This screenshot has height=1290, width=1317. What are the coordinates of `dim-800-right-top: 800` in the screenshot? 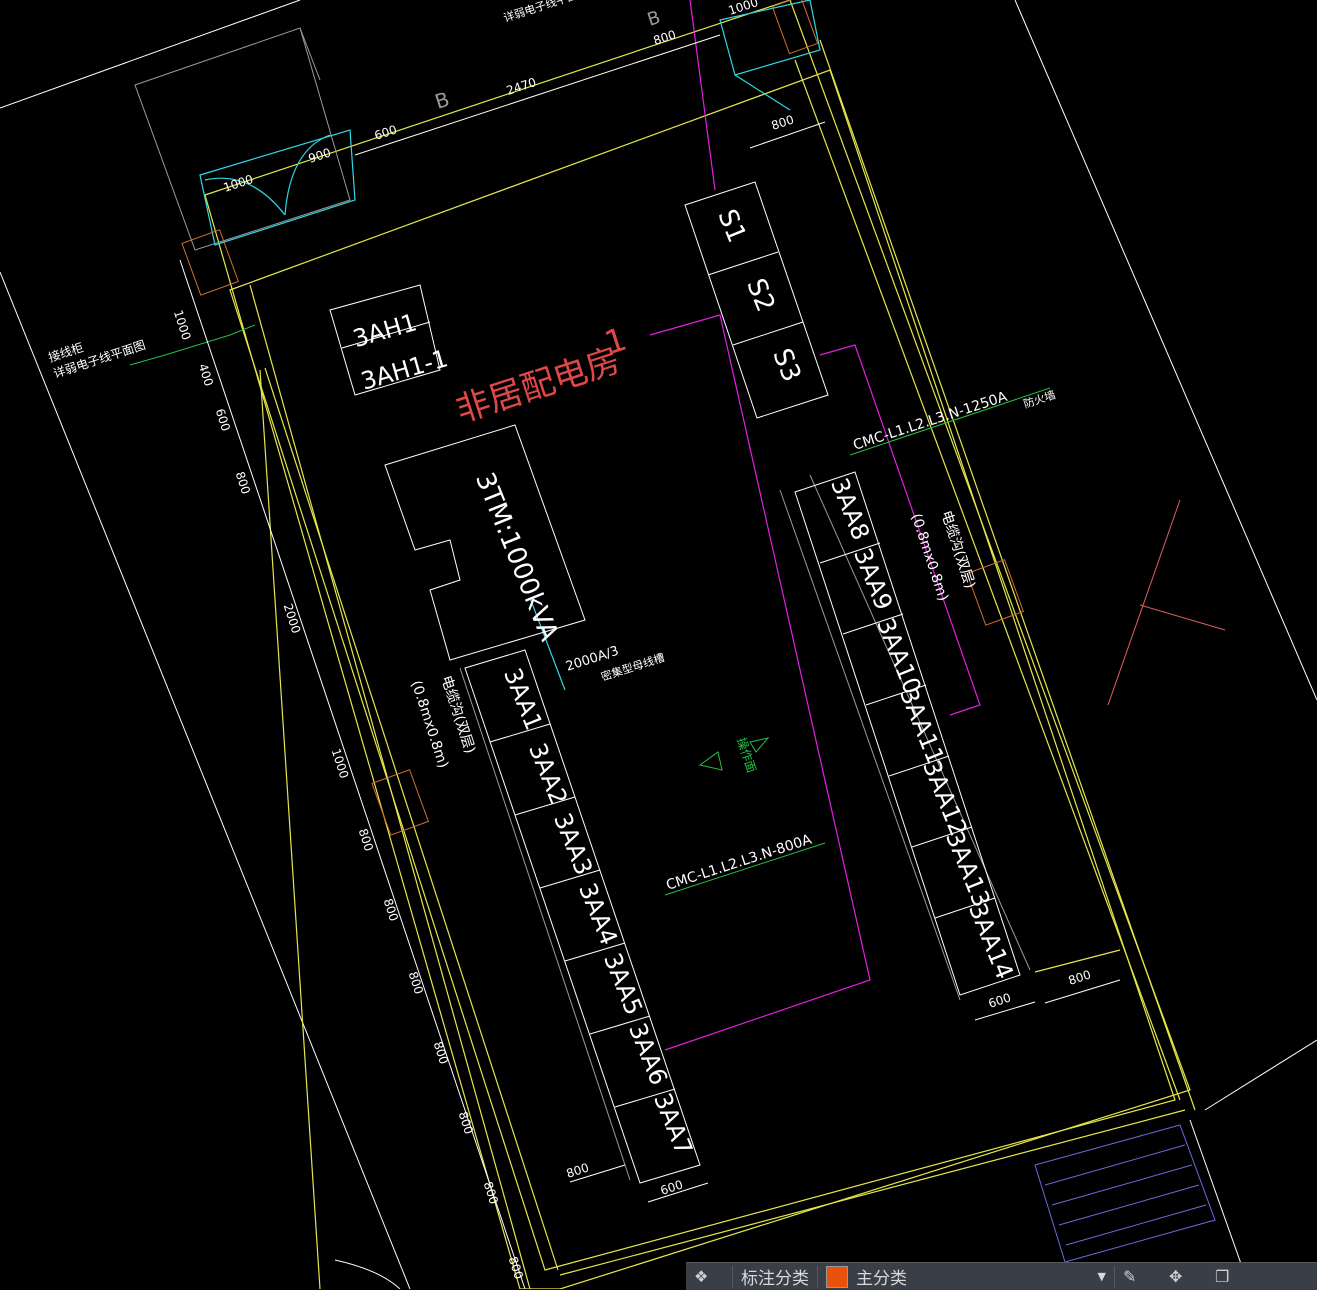 It's located at (783, 122).